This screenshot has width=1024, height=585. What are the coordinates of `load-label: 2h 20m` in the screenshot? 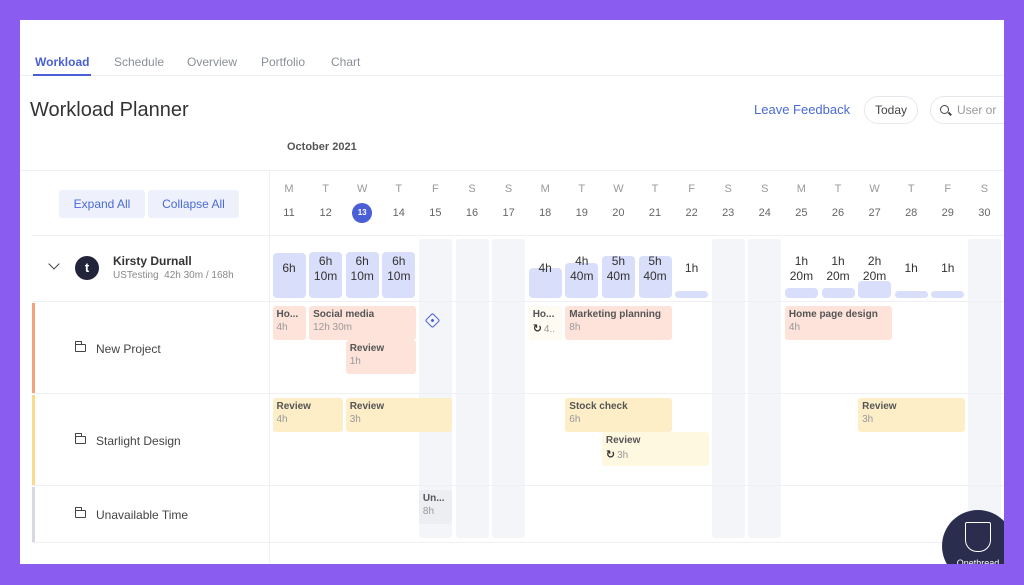 It's located at (874, 268).